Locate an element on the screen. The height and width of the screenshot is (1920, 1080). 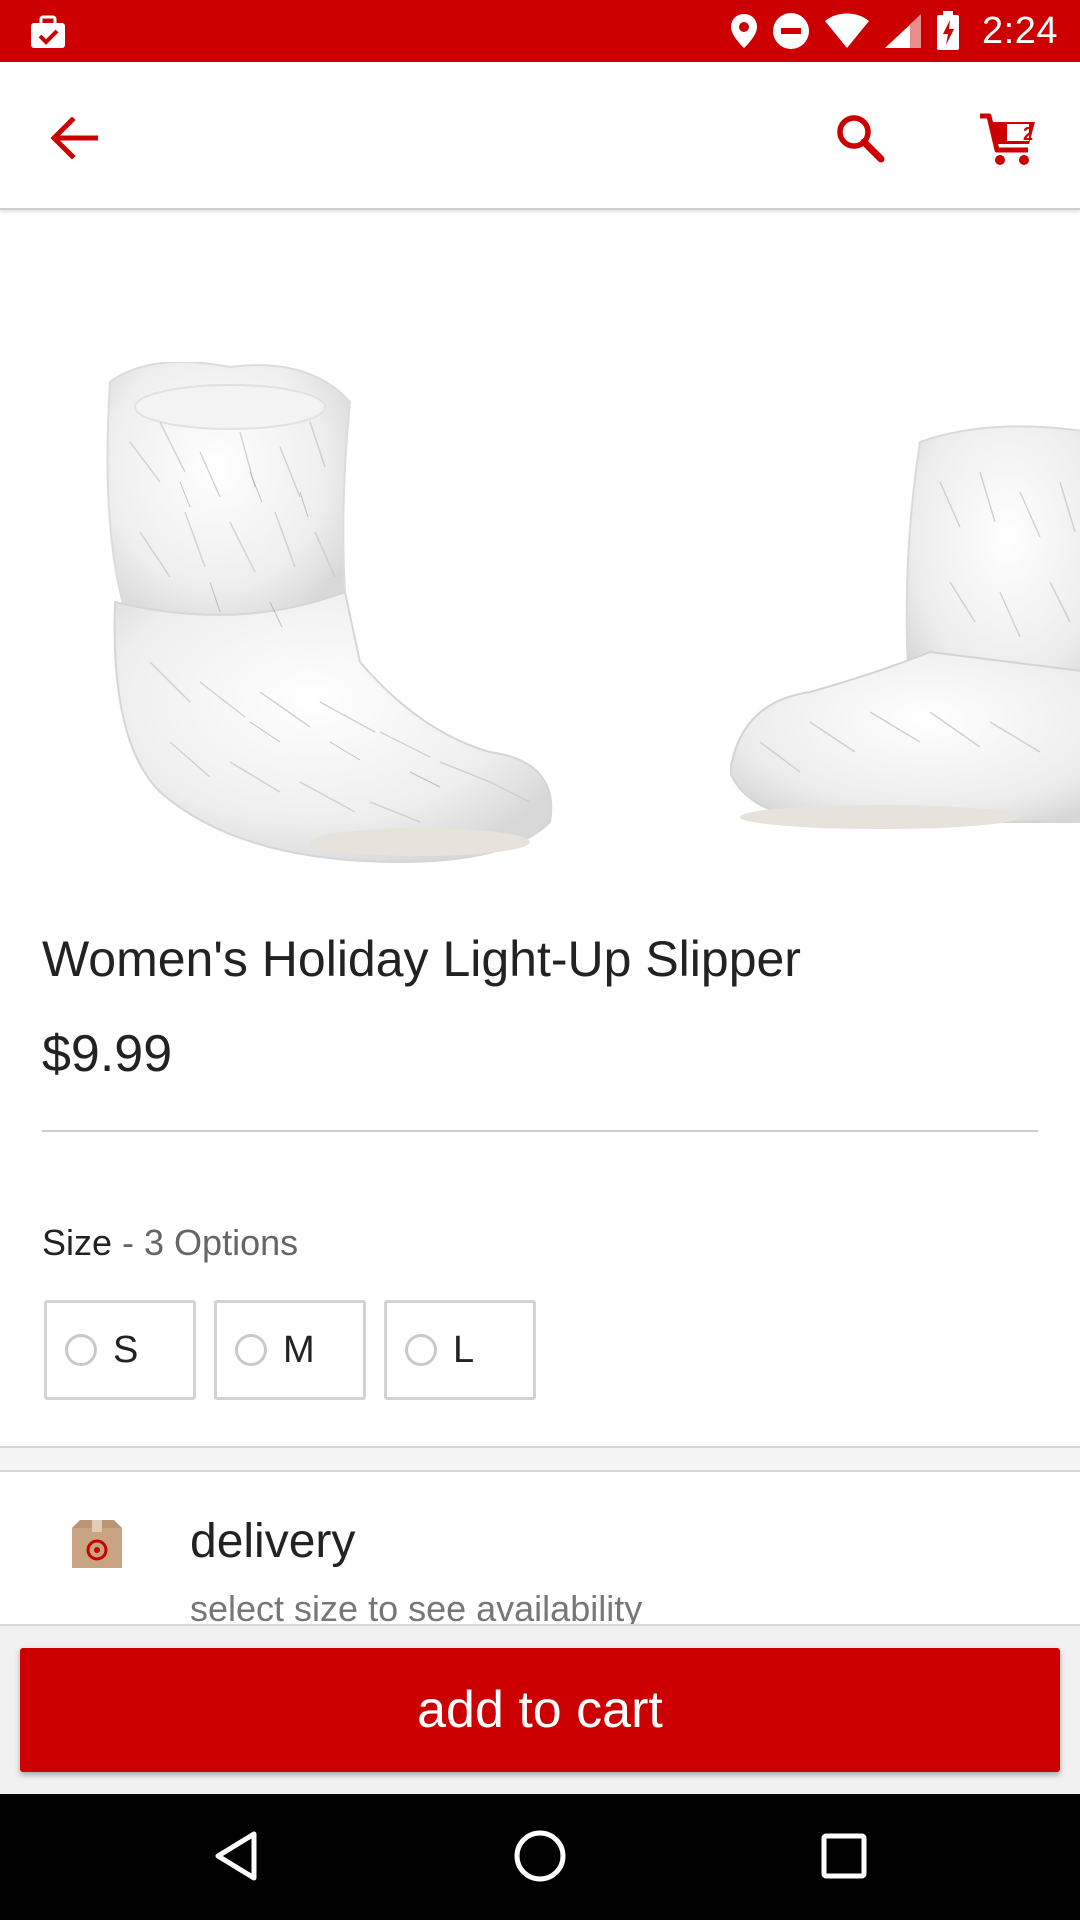
home-circle-icon is located at coordinates (540, 1858).